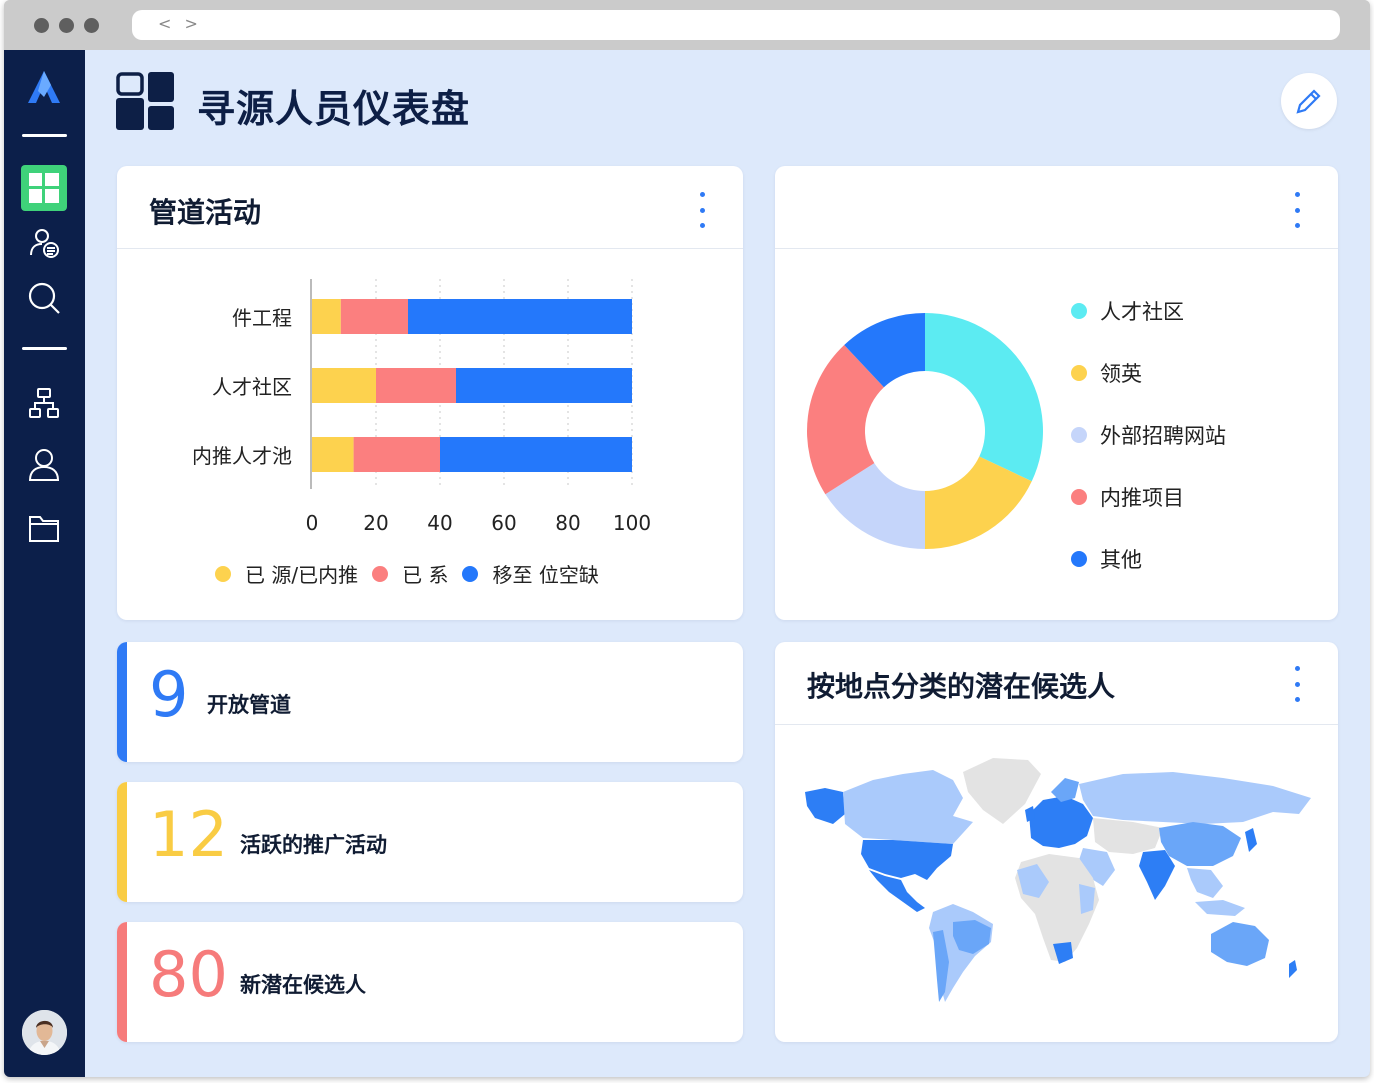  I want to click on legend-item: 领英, so click(1106, 373).